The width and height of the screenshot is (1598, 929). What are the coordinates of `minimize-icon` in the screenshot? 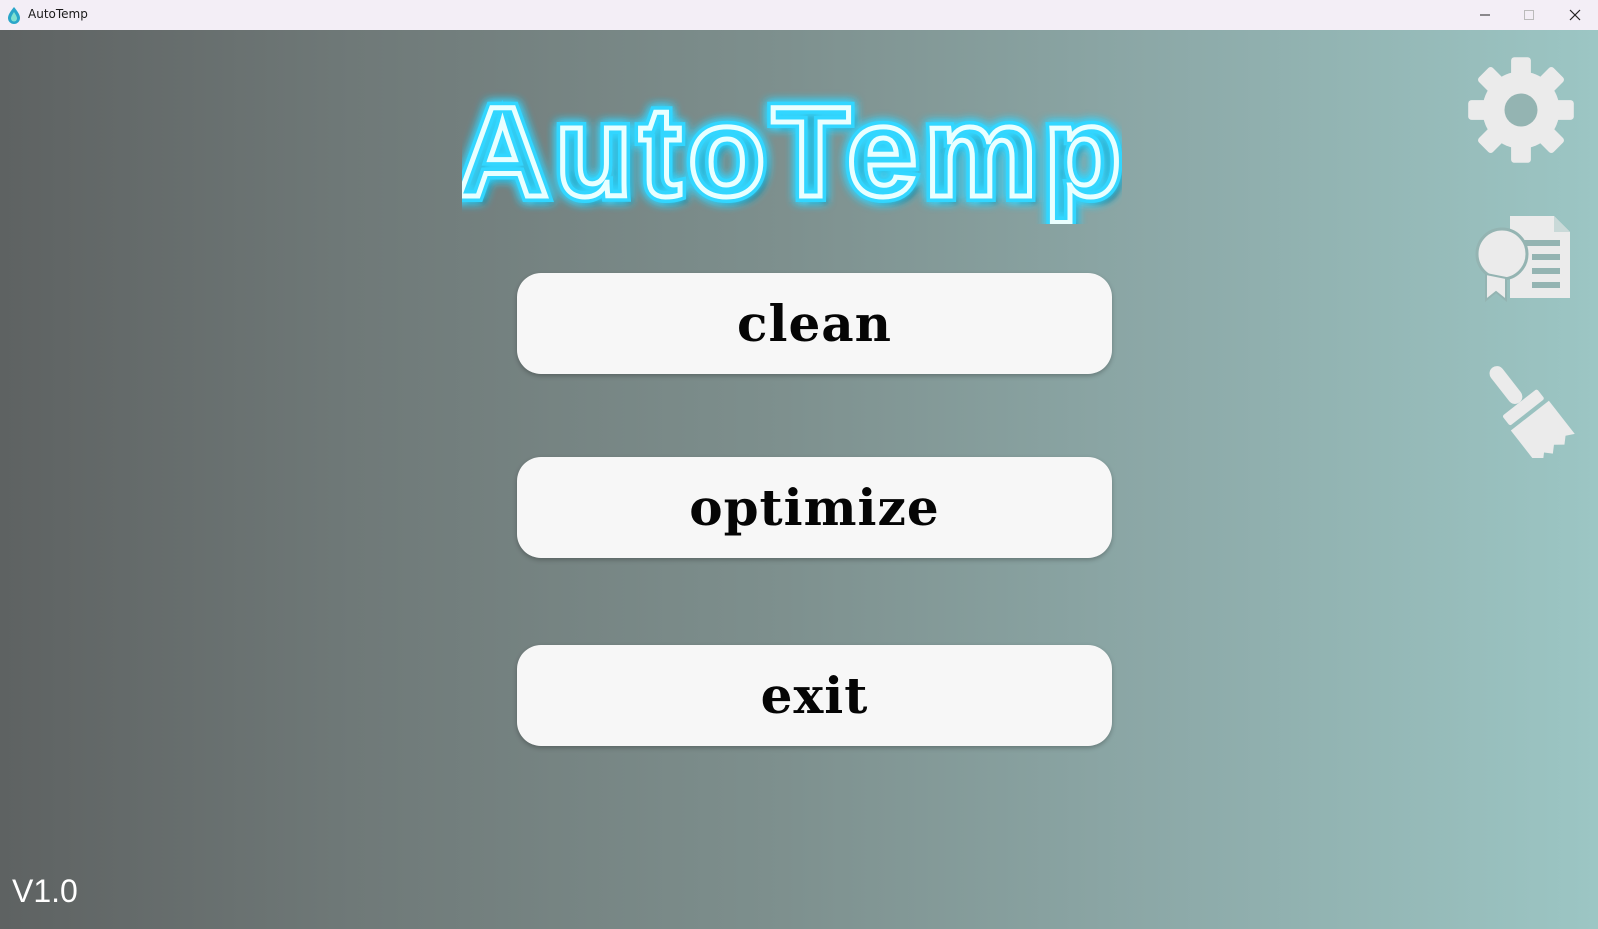 It's located at (1484, 15).